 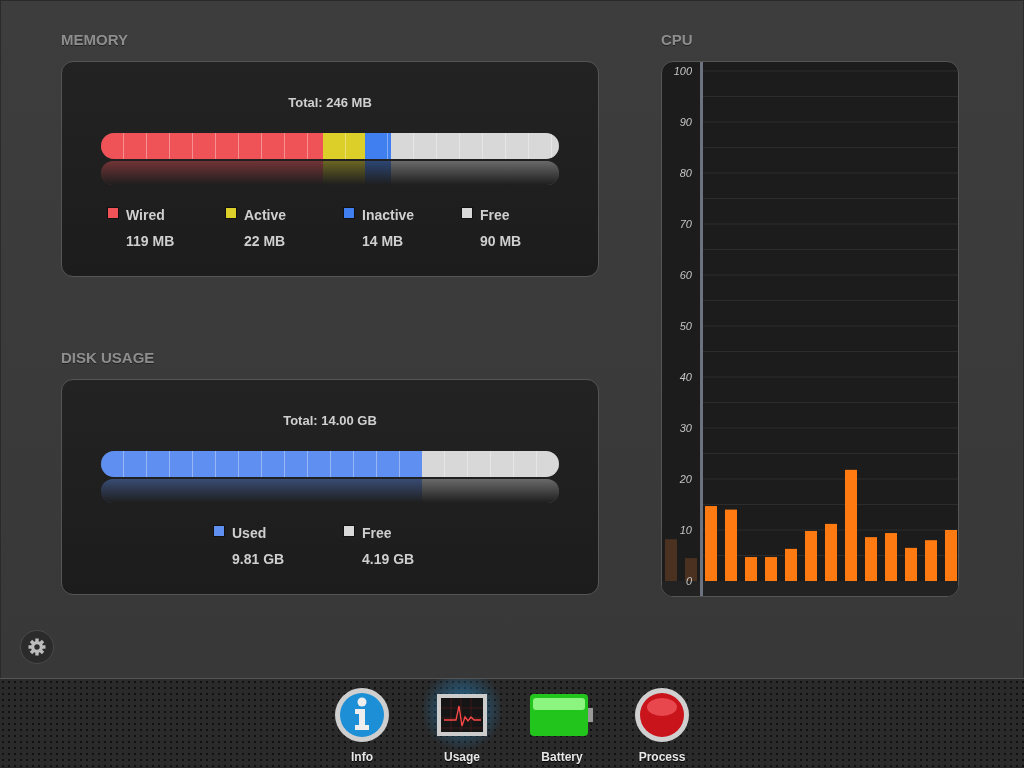 I want to click on legend-value: 9.81 GB, so click(x=258, y=559).